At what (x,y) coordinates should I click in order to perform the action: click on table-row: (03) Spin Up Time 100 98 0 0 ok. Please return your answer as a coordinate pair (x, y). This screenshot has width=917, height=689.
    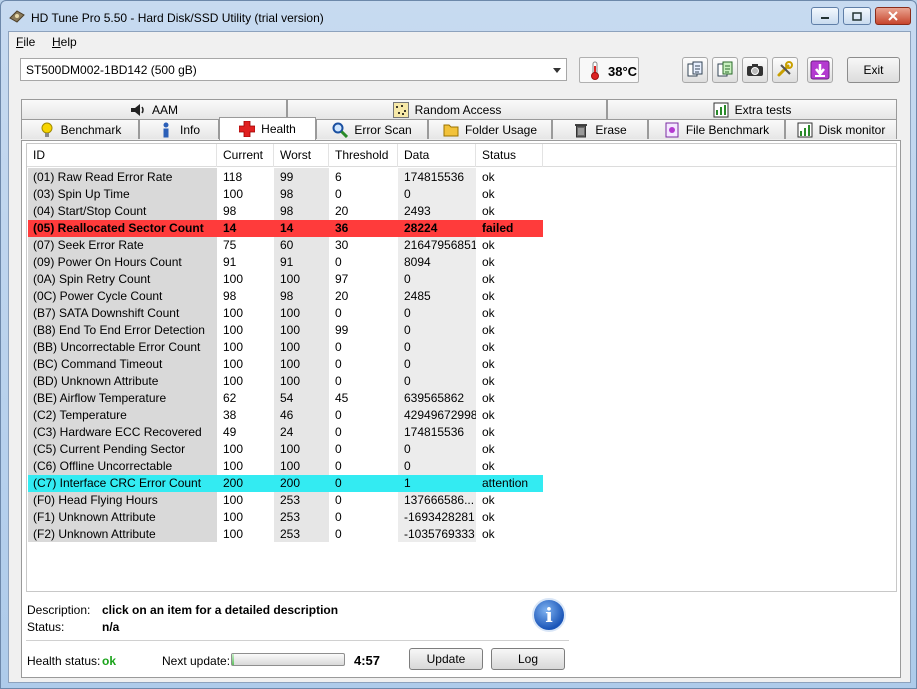
    Looking at the image, I should click on (461, 194).